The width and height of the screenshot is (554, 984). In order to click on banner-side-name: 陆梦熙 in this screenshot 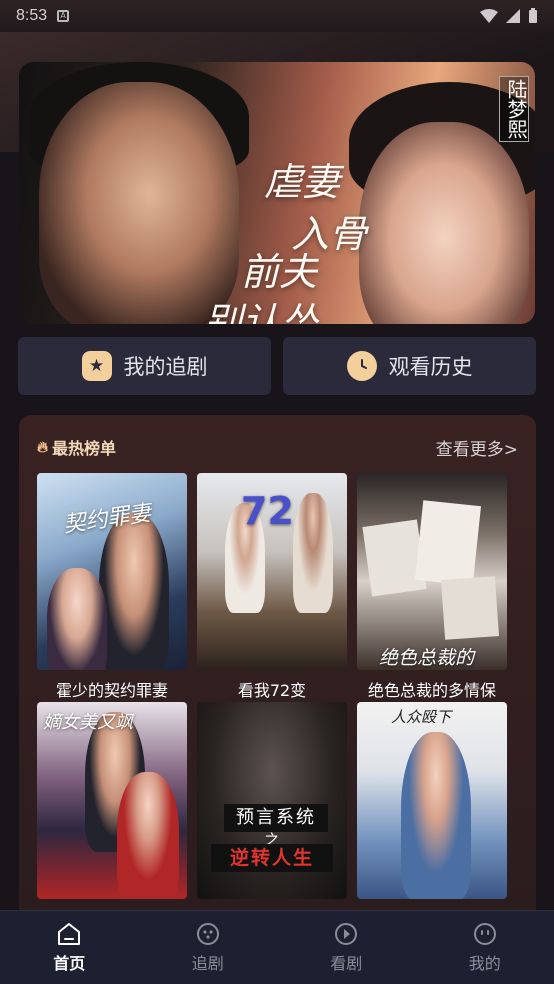, I will do `click(514, 109)`.